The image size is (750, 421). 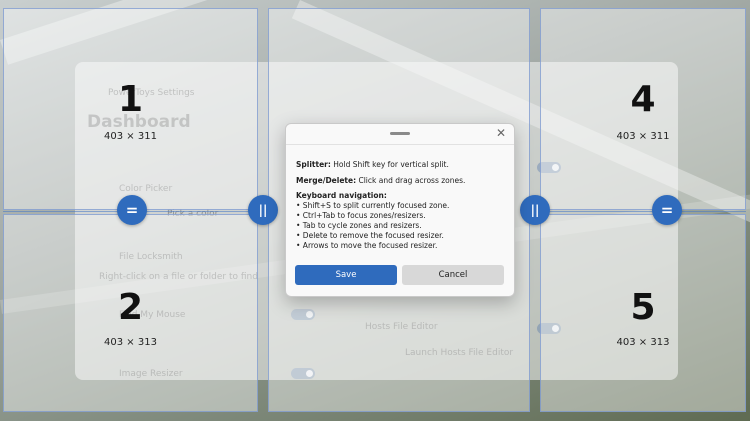 I want to click on split-line-horizontal, so click(x=643, y=211).